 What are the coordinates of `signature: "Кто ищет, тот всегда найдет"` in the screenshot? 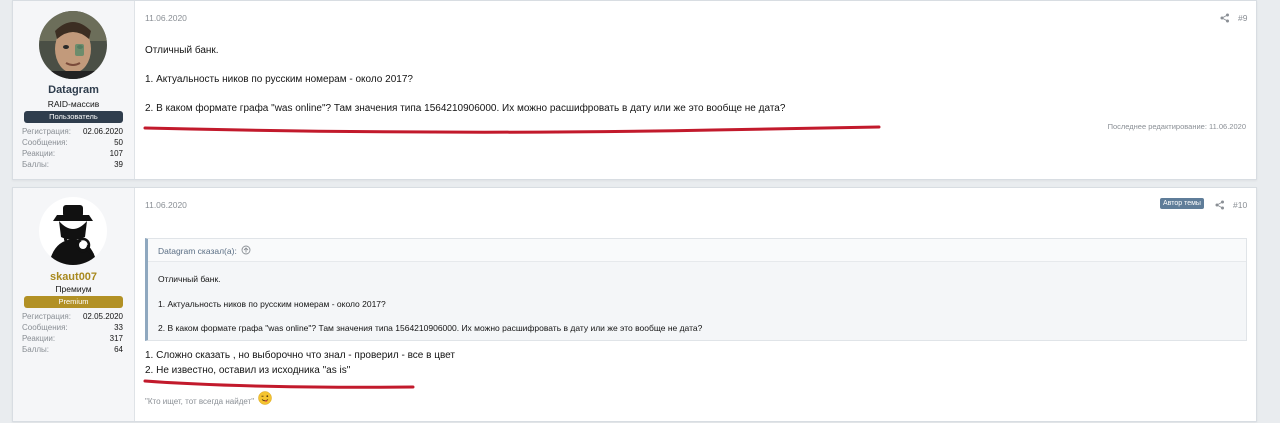 It's located at (200, 401).